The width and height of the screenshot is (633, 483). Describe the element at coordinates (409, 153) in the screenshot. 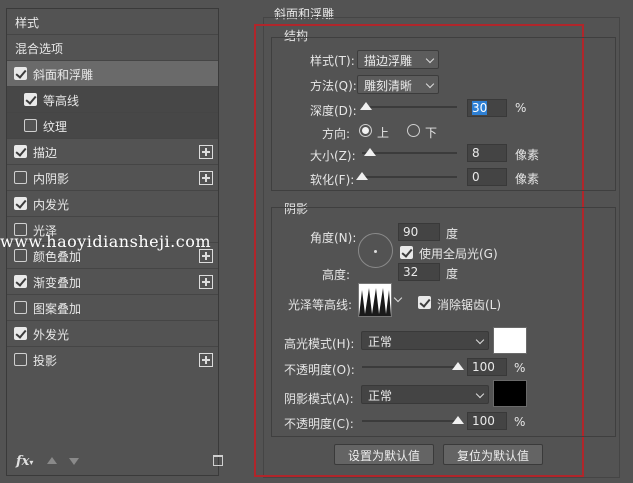

I see `size-slider` at that location.